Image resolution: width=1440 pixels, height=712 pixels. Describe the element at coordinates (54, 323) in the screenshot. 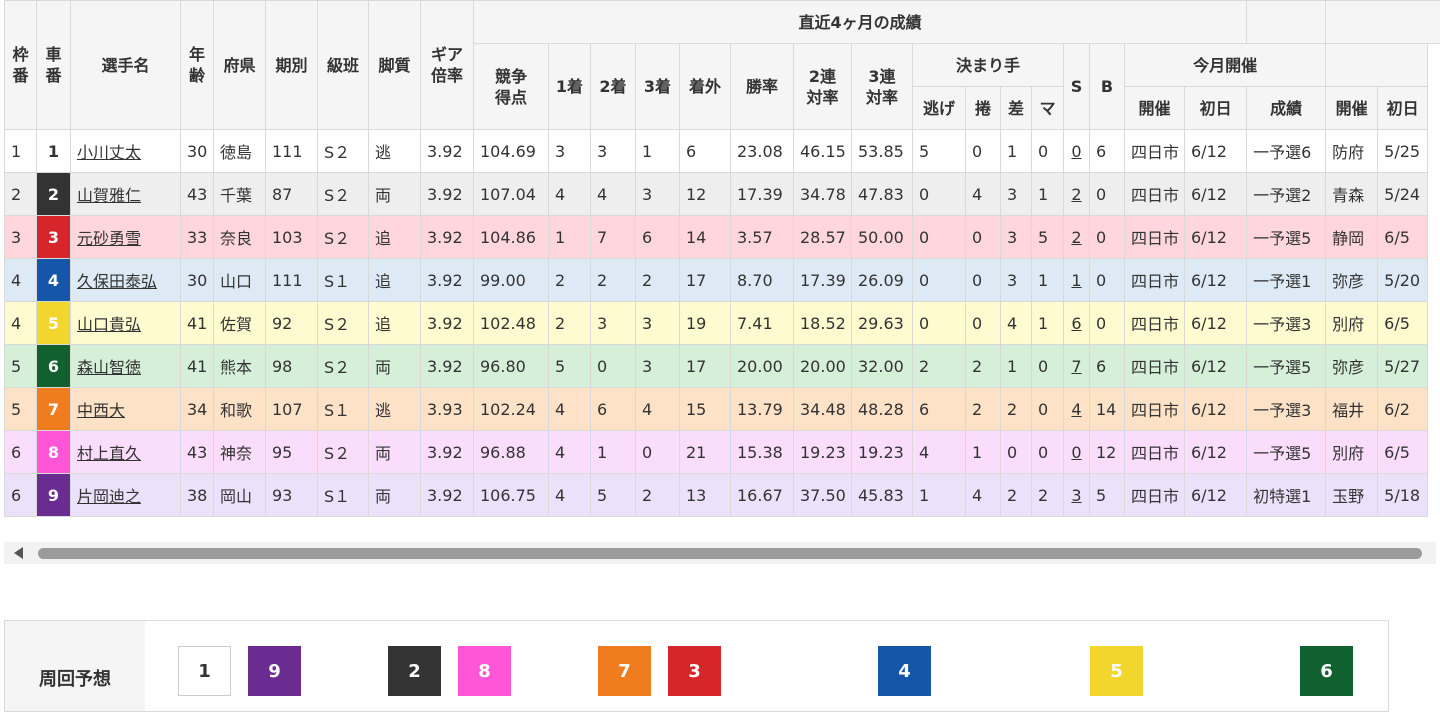

I see `car-number: 5` at that location.